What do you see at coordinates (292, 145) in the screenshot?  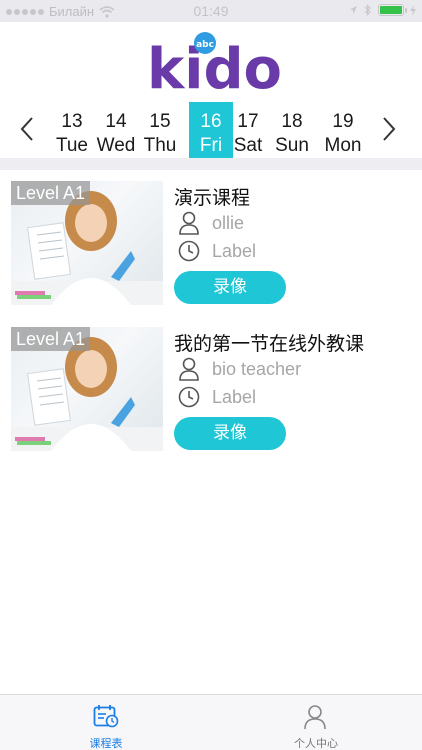 I see `day-weekday: Sun` at bounding box center [292, 145].